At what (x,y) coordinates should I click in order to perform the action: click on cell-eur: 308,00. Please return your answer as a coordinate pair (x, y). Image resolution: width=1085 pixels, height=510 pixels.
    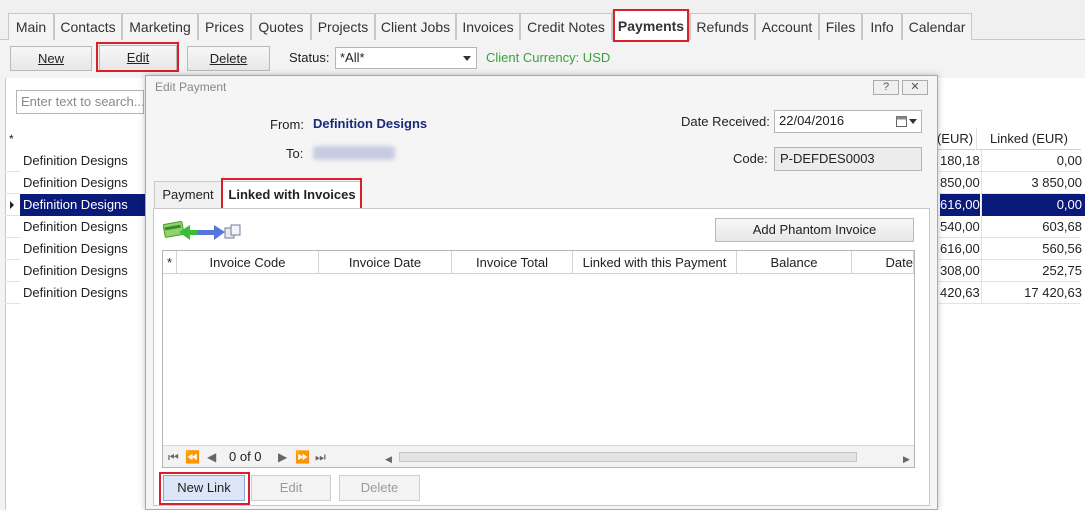
    Looking at the image, I should click on (960, 270).